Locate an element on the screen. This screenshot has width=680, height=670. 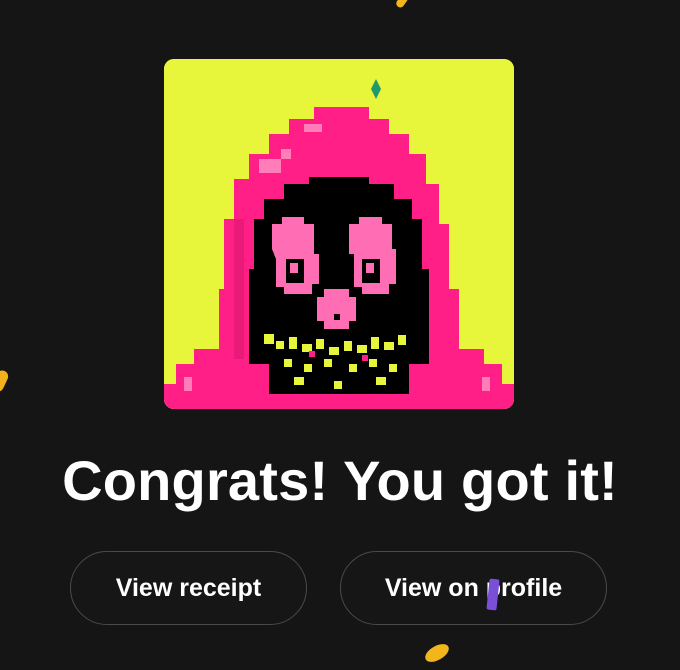
view-on-profile-button: View on profile is located at coordinates (473, 588).